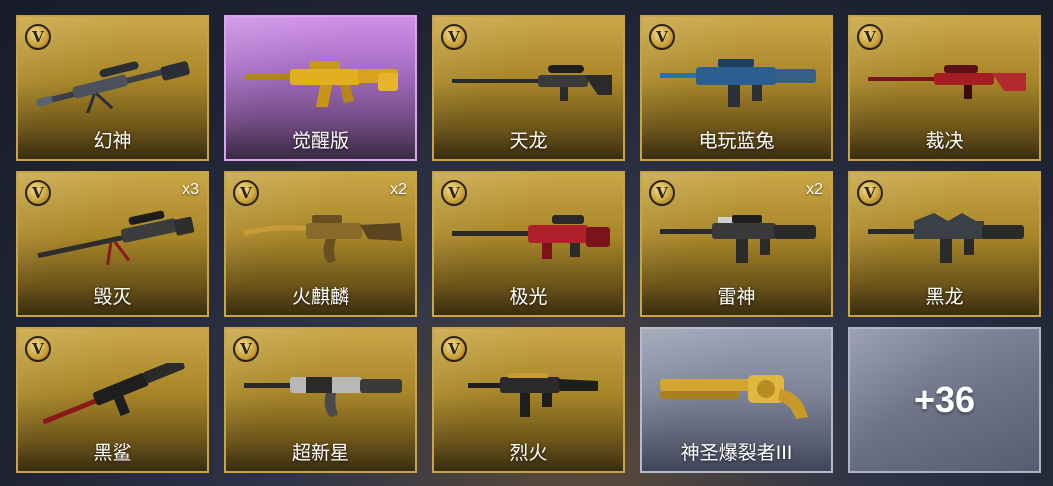 The image size is (1053, 486). What do you see at coordinates (944, 141) in the screenshot?
I see `weapon-name: 裁决` at bounding box center [944, 141].